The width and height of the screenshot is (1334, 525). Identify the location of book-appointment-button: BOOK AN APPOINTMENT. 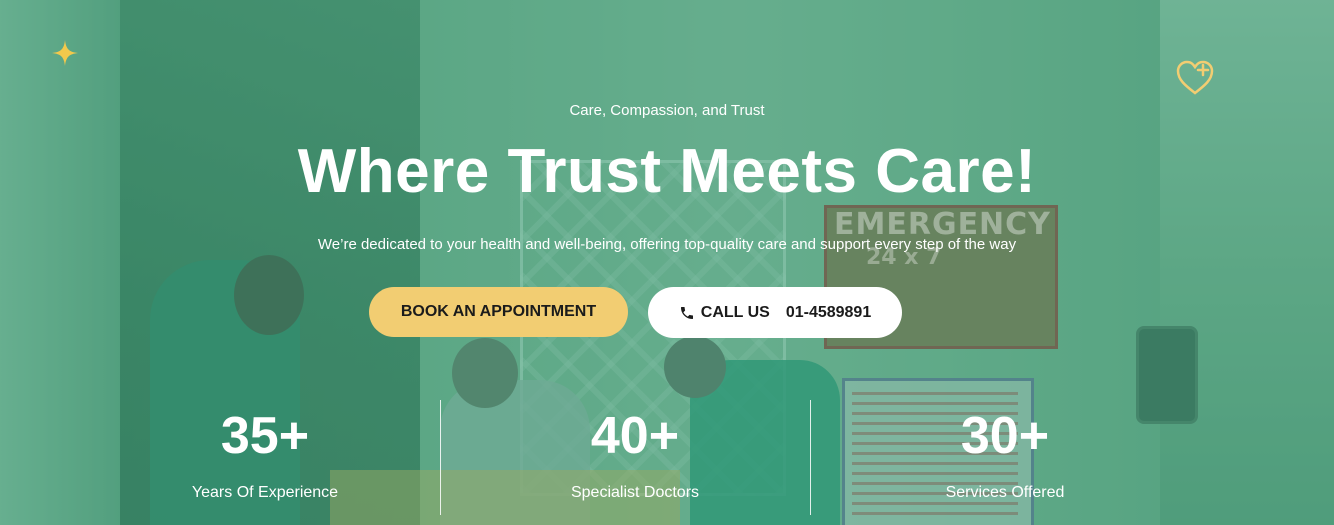
(498, 312).